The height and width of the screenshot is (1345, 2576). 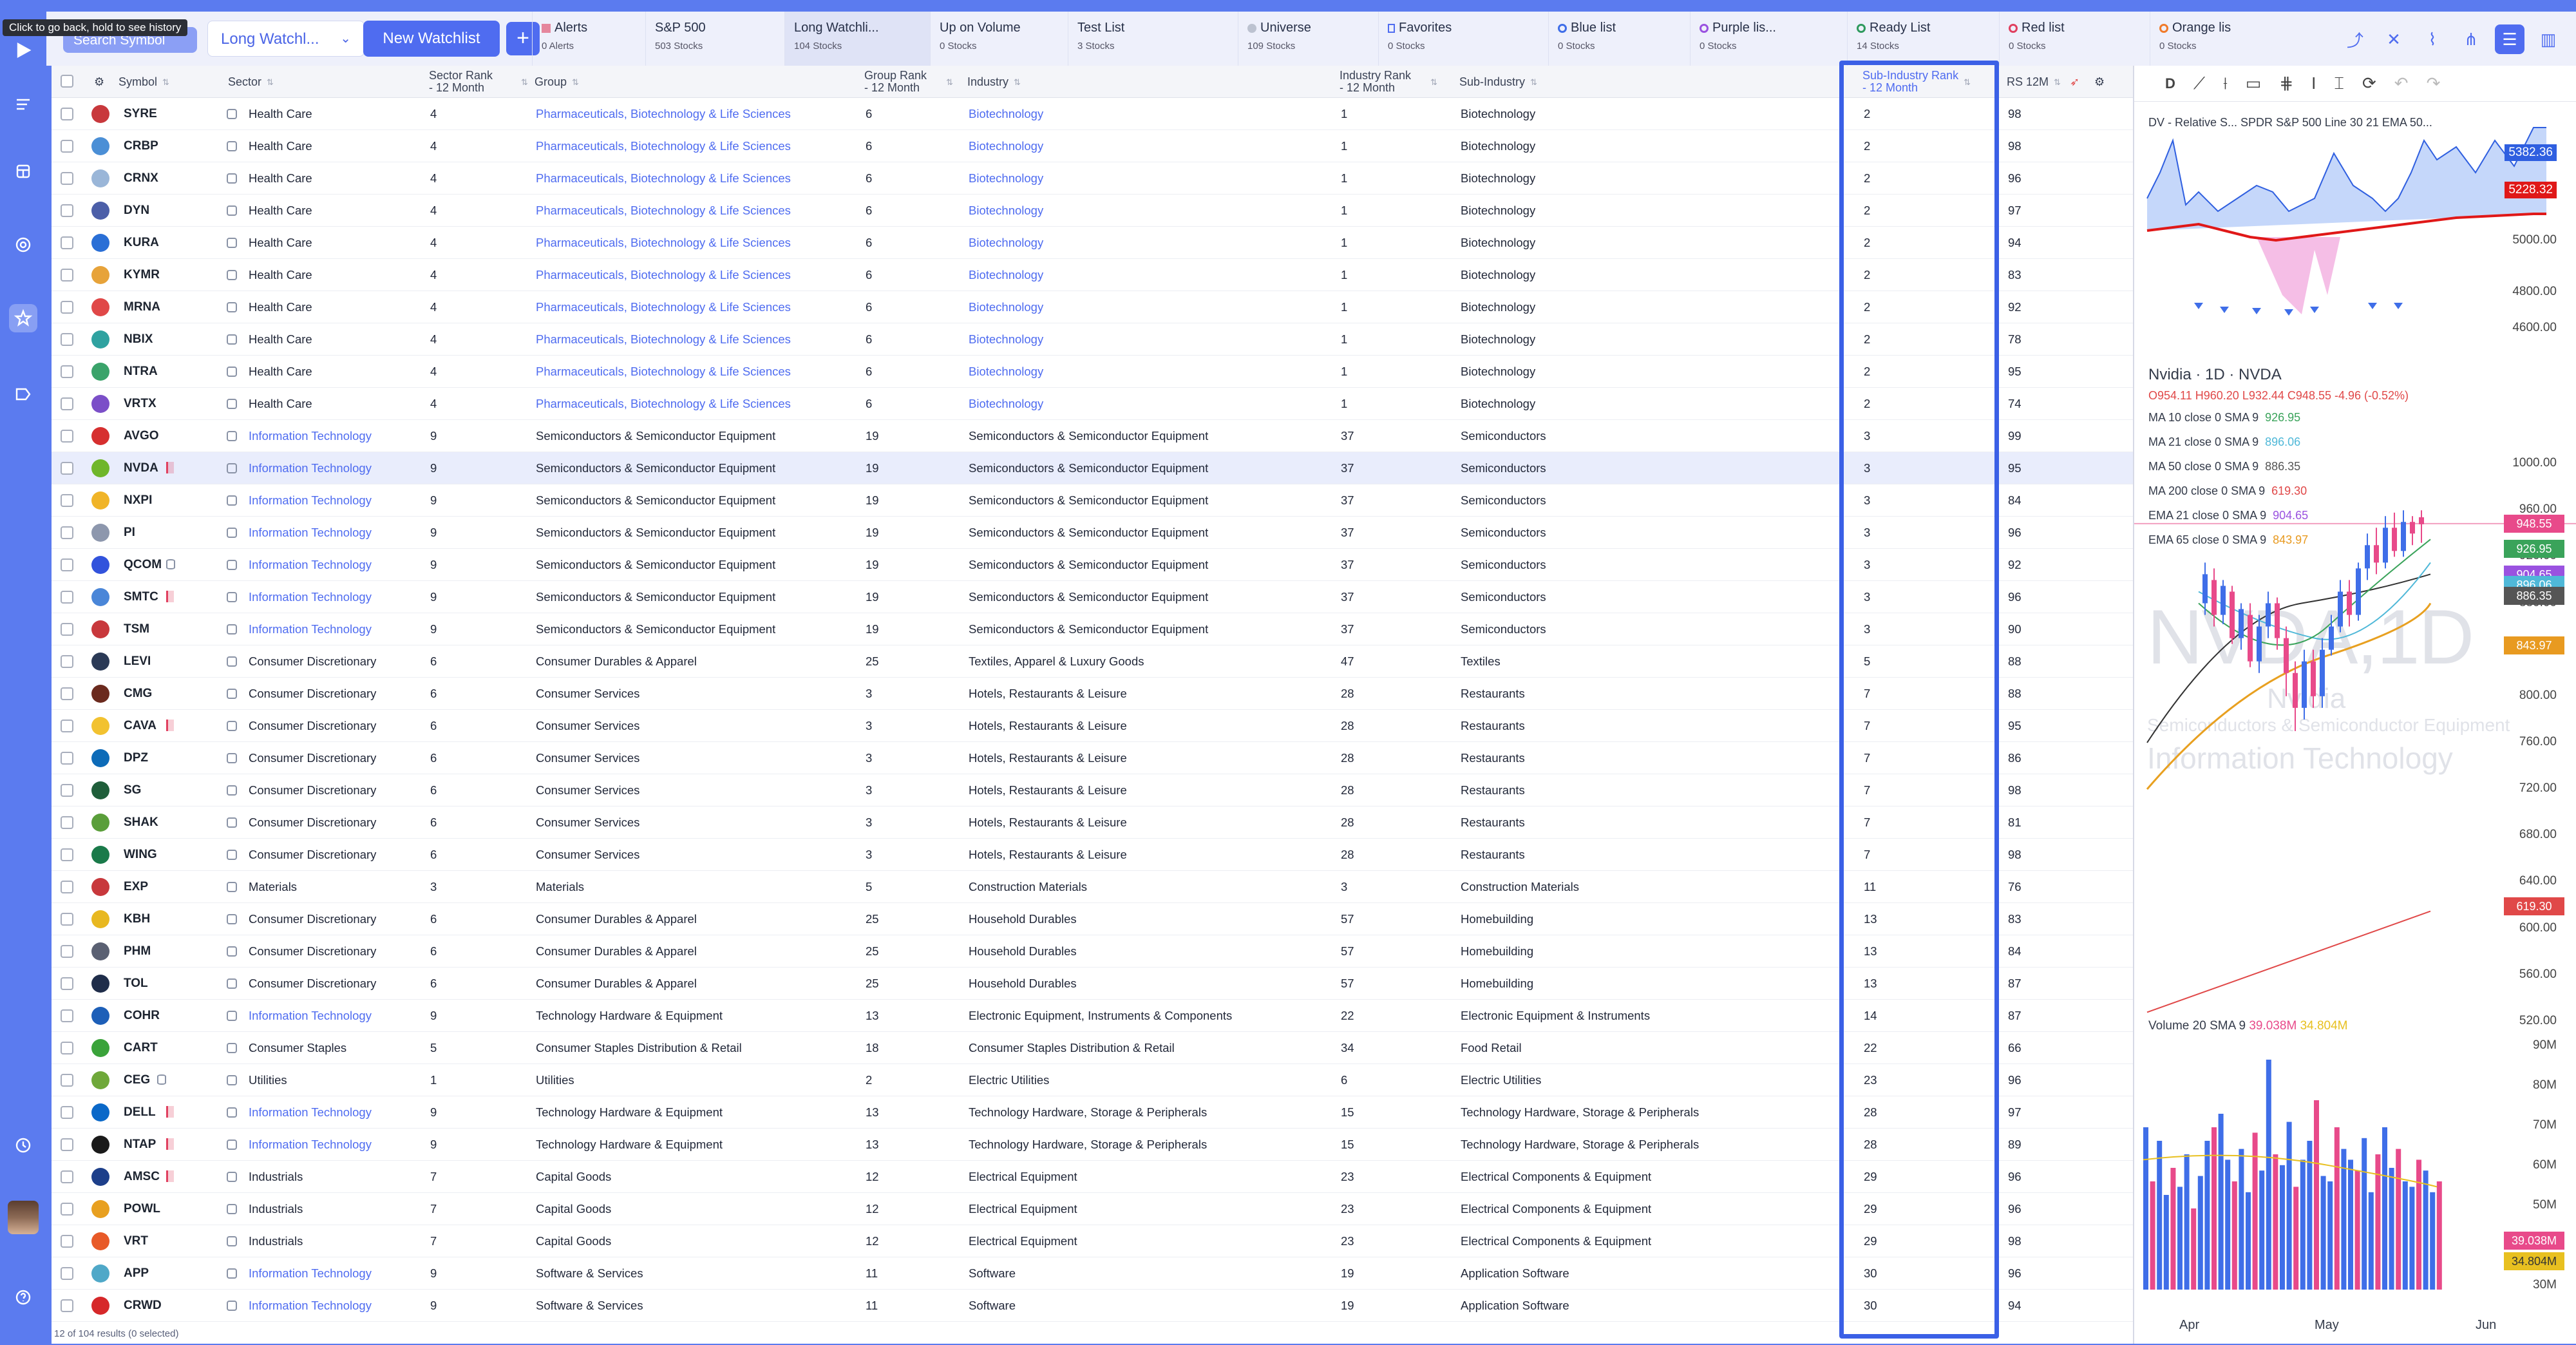 What do you see at coordinates (142, 1016) in the screenshot?
I see `symbol-cell: COHR` at bounding box center [142, 1016].